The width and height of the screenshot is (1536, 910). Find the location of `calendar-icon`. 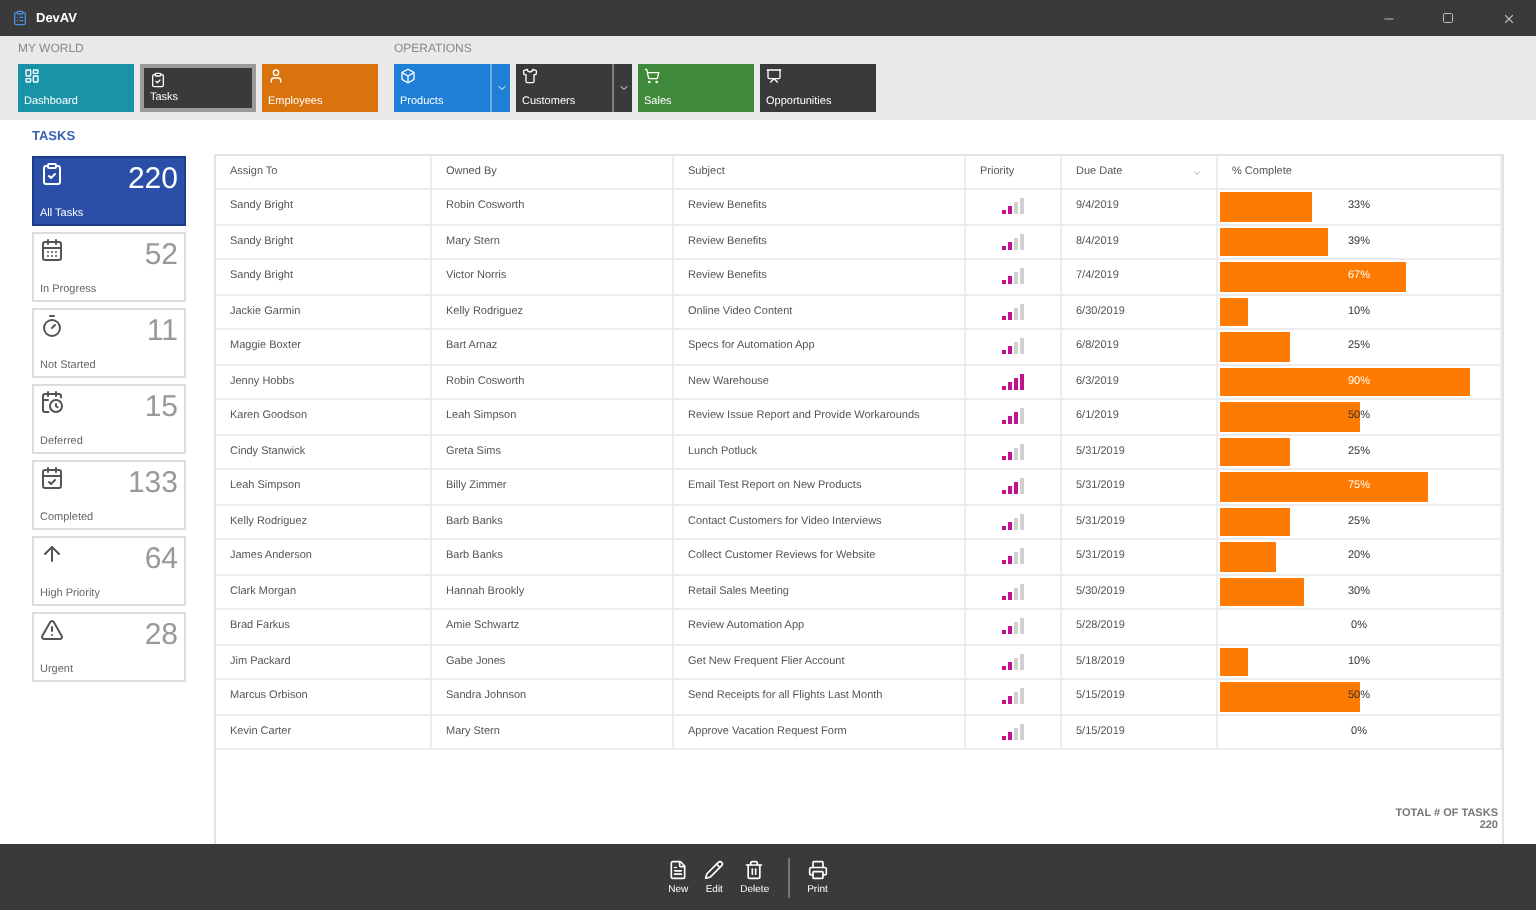

calendar-icon is located at coordinates (52, 250).